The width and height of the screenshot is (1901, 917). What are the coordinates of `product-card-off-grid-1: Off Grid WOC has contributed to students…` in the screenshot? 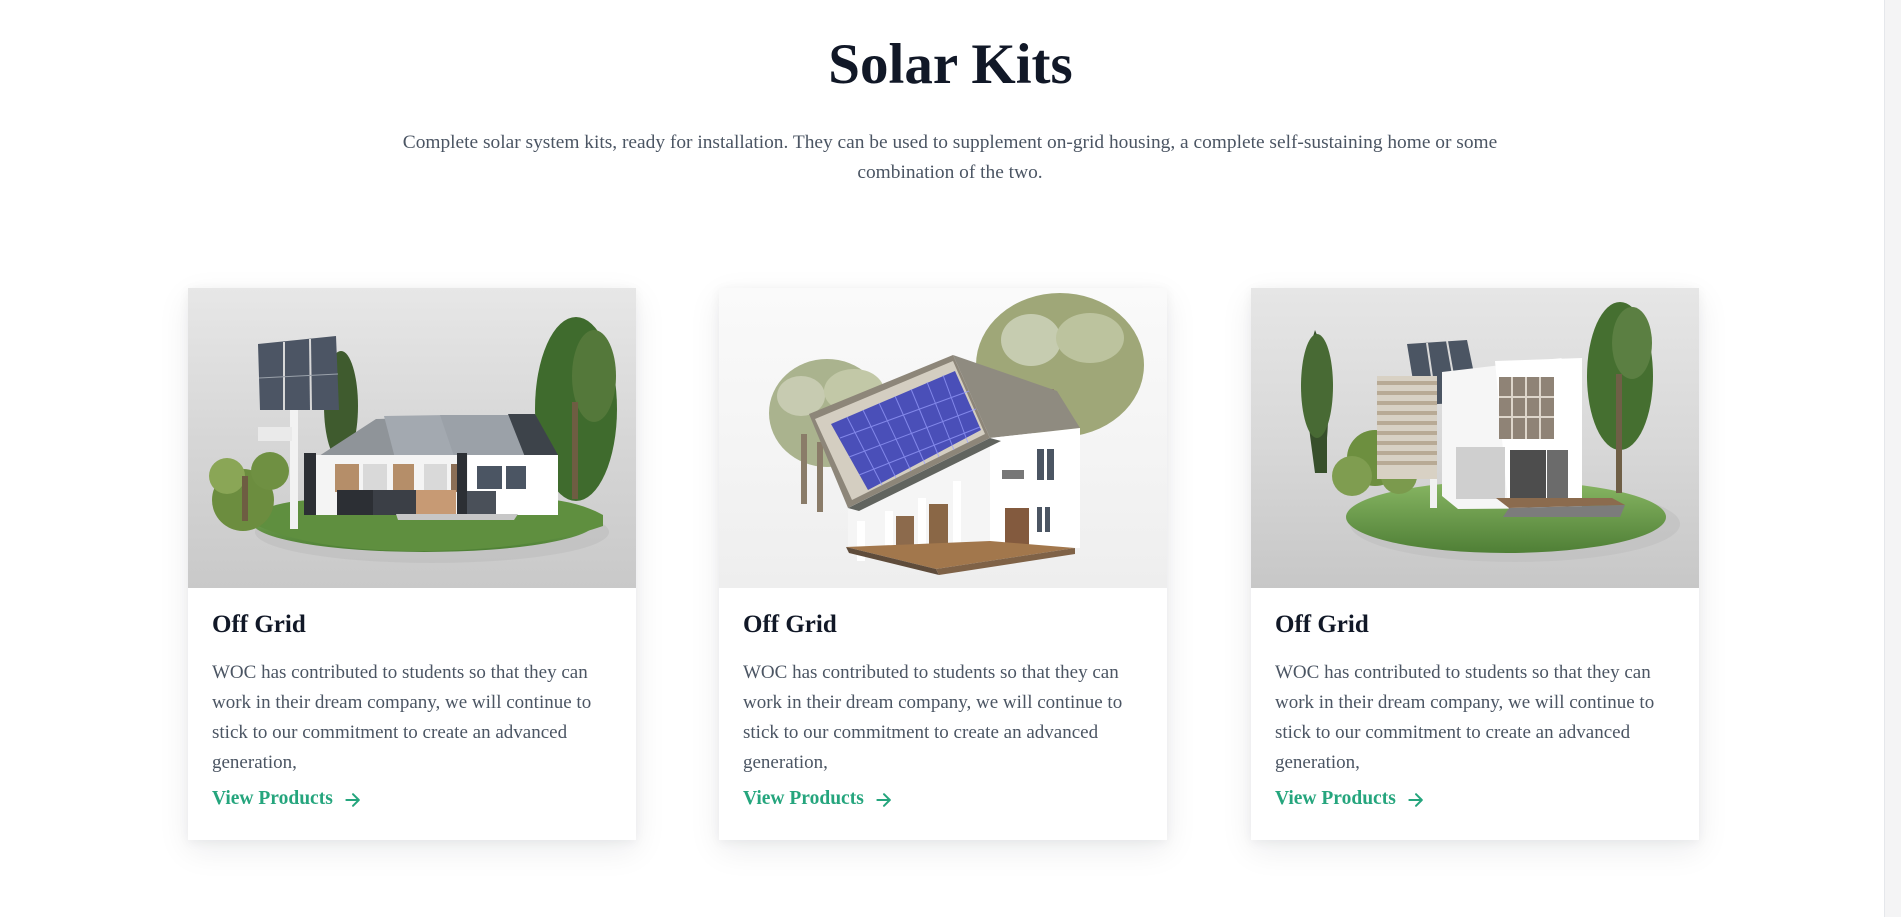 It's located at (412, 564).